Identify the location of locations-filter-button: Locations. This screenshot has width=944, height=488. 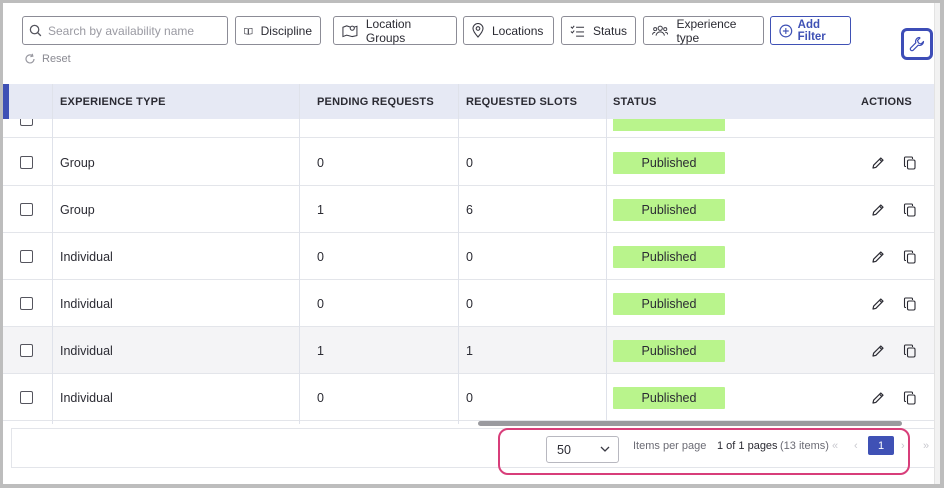
(508, 30).